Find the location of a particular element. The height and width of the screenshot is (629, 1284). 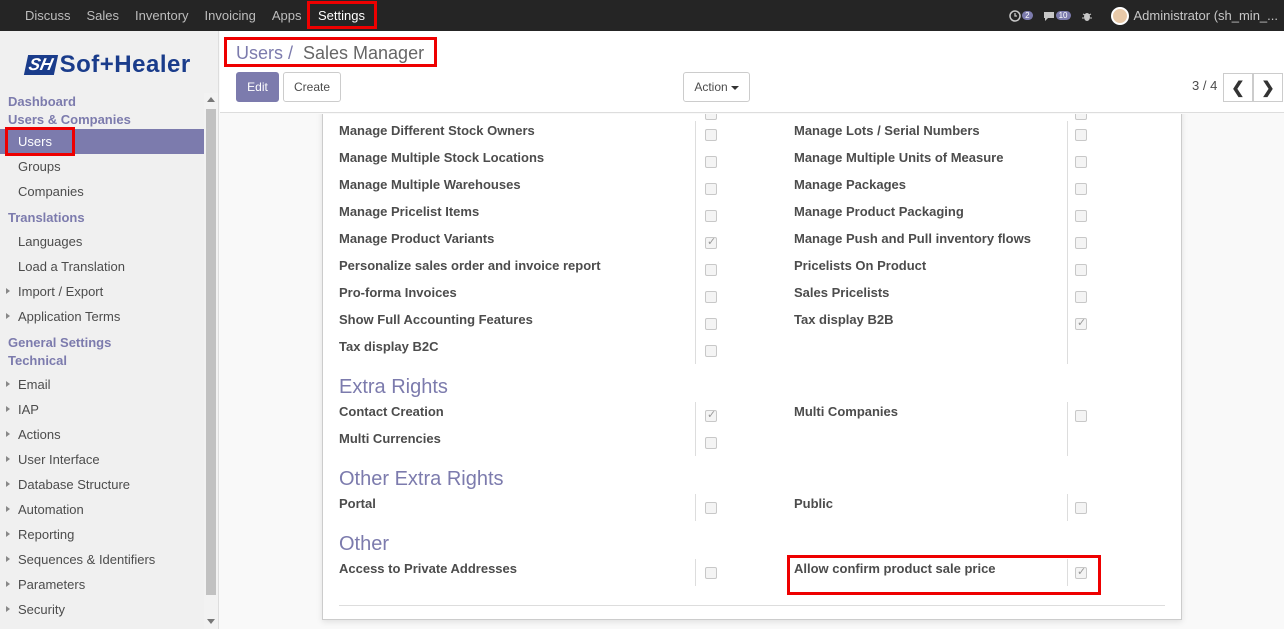

checkbox-tax-display-b2b is located at coordinates (1081, 323).